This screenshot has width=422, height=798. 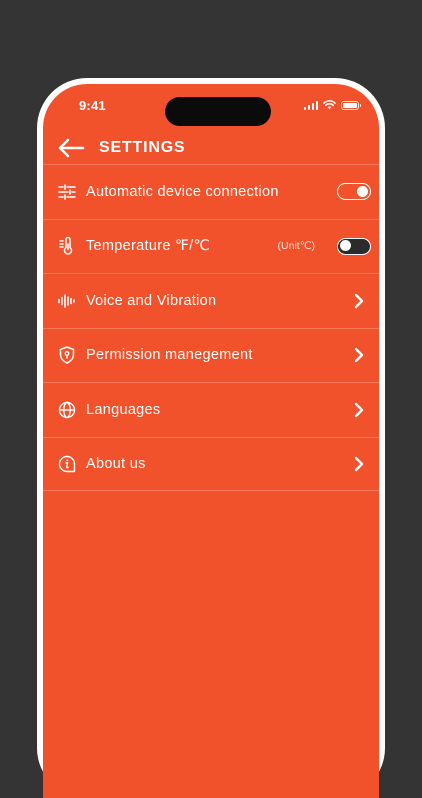 I want to click on info-icon, so click(x=67, y=464).